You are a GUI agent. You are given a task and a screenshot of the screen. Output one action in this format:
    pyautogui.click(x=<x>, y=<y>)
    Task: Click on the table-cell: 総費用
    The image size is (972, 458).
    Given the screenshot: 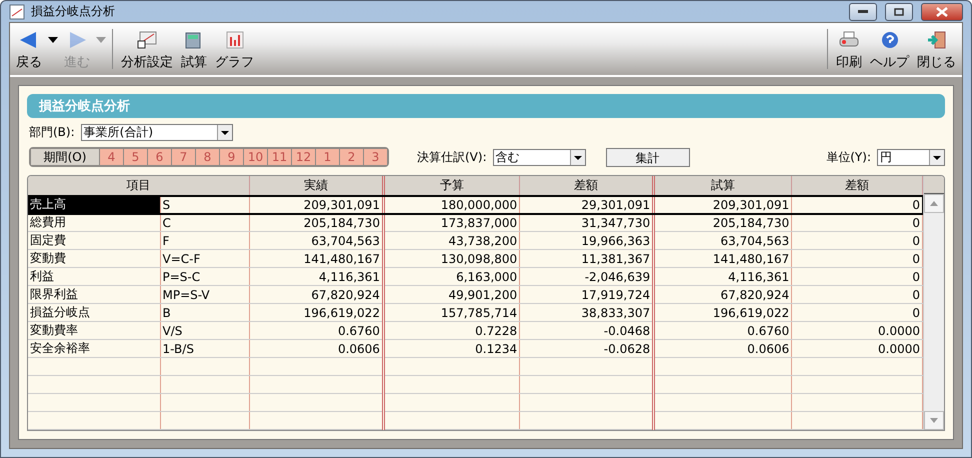 What is the action you would take?
    pyautogui.click(x=94, y=223)
    